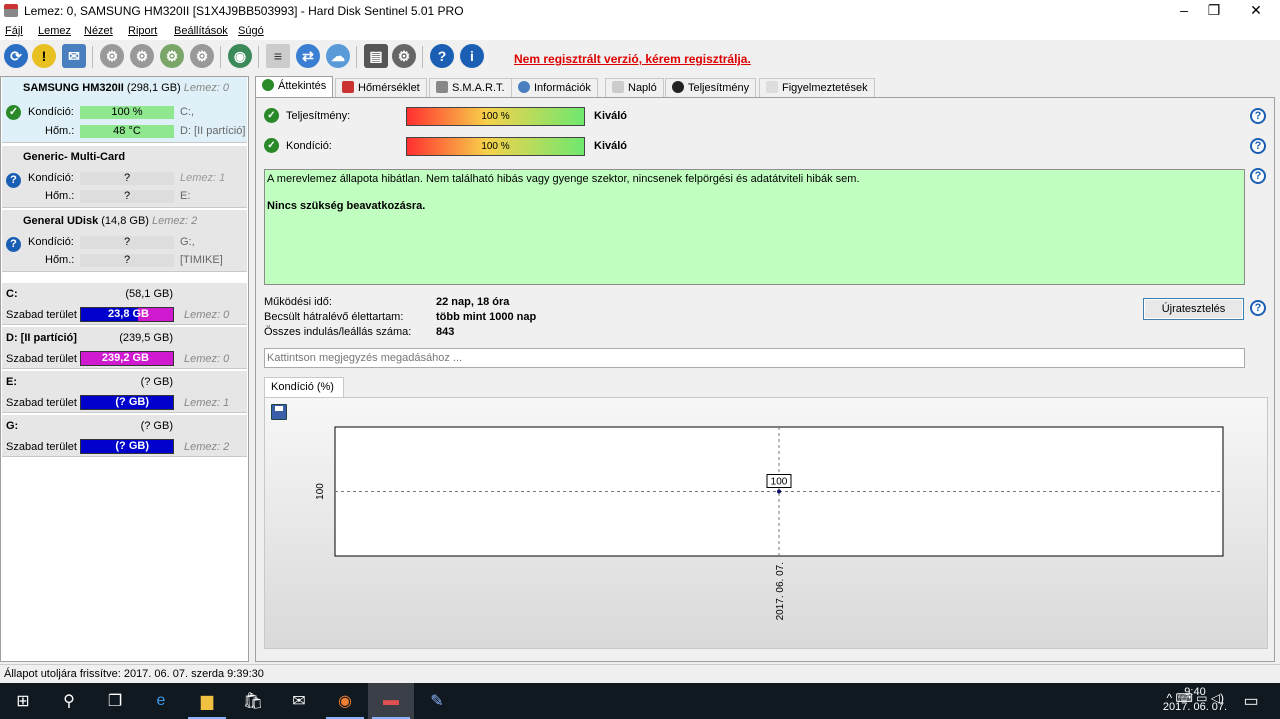  Describe the element at coordinates (1214, 11) in the screenshot. I see `maximize-button: ❐` at that location.